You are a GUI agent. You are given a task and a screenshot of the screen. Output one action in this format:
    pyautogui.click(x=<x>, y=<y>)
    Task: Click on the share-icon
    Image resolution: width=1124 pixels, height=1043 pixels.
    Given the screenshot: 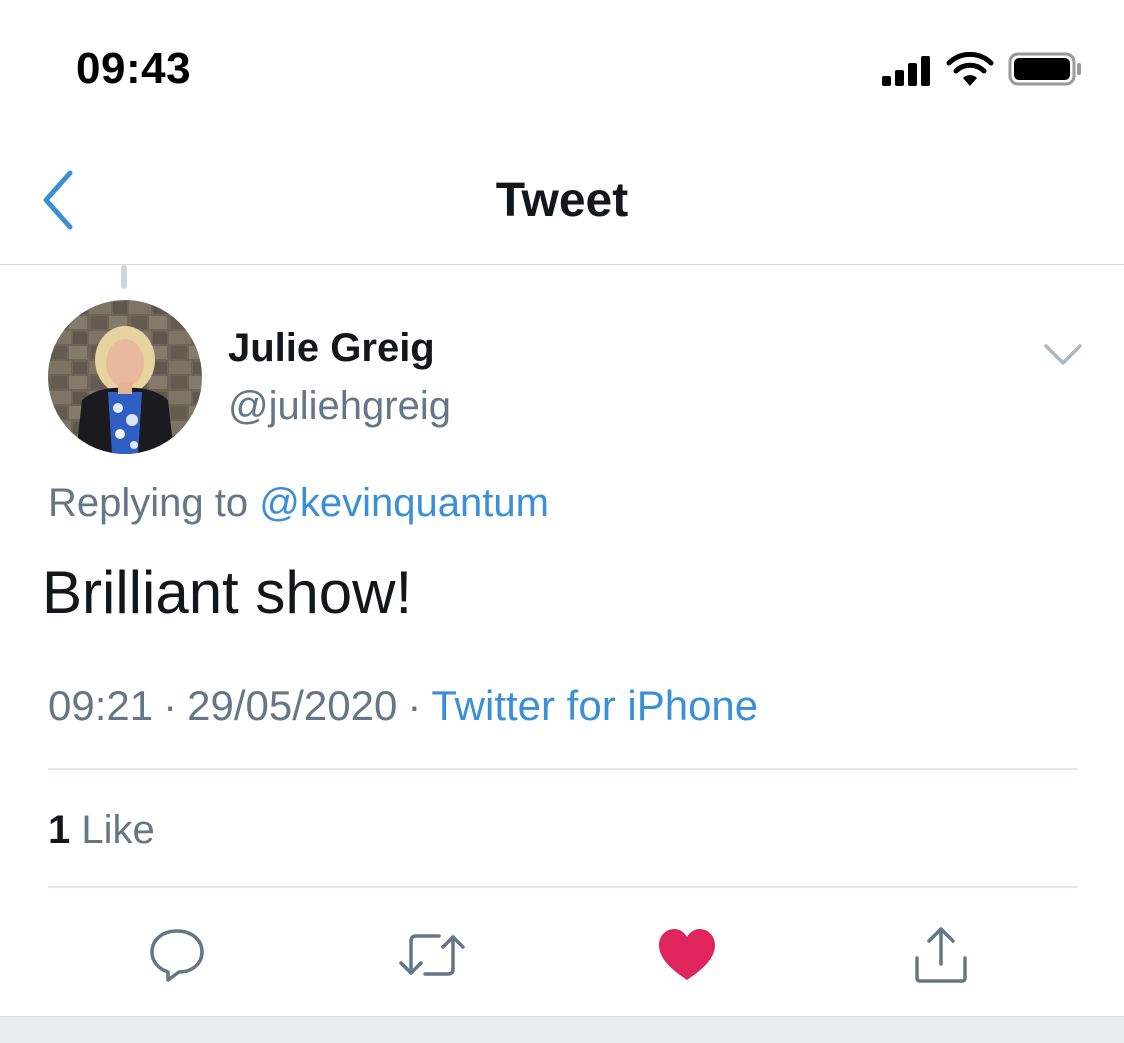 What is the action you would take?
    pyautogui.click(x=941, y=955)
    